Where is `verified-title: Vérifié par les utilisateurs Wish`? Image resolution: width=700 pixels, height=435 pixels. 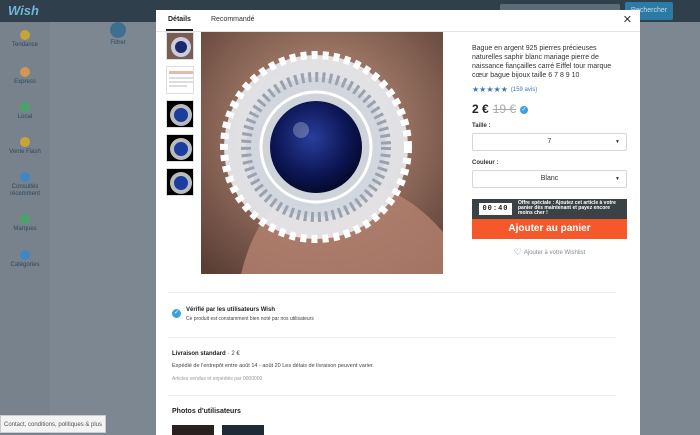
verified-title: Vérifié par les utilisateurs Wish is located at coordinates (230, 310).